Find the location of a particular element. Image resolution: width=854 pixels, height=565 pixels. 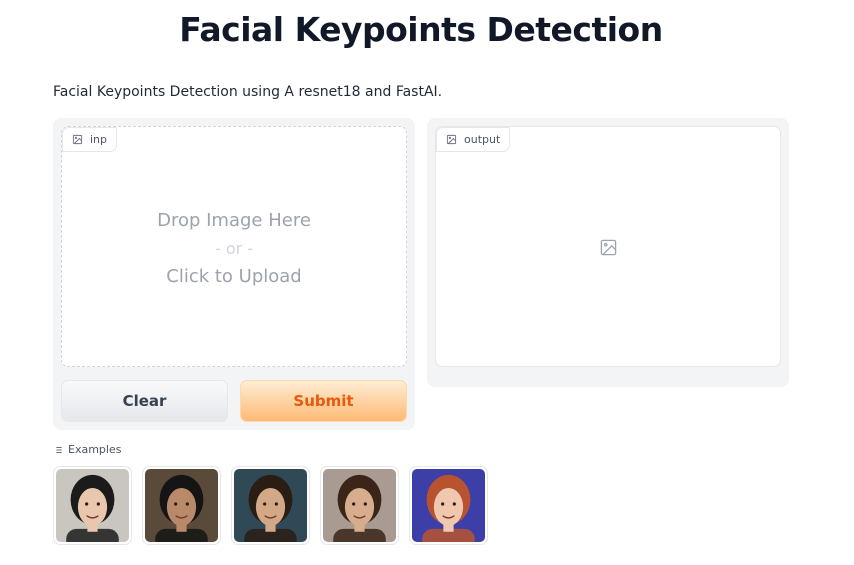

clear-button: Clear is located at coordinates (144, 401).